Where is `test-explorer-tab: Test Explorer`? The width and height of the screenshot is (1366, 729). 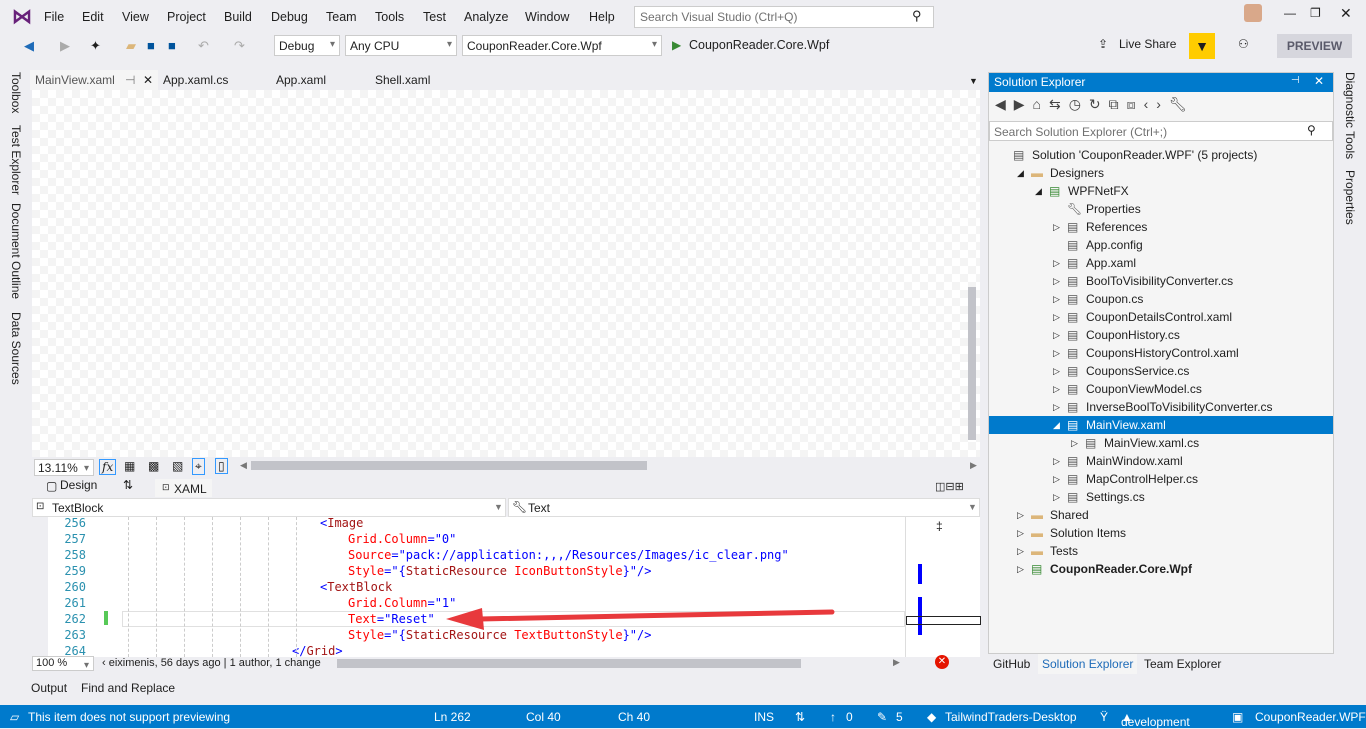
test-explorer-tab: Test Explorer is located at coordinates (16, 160).